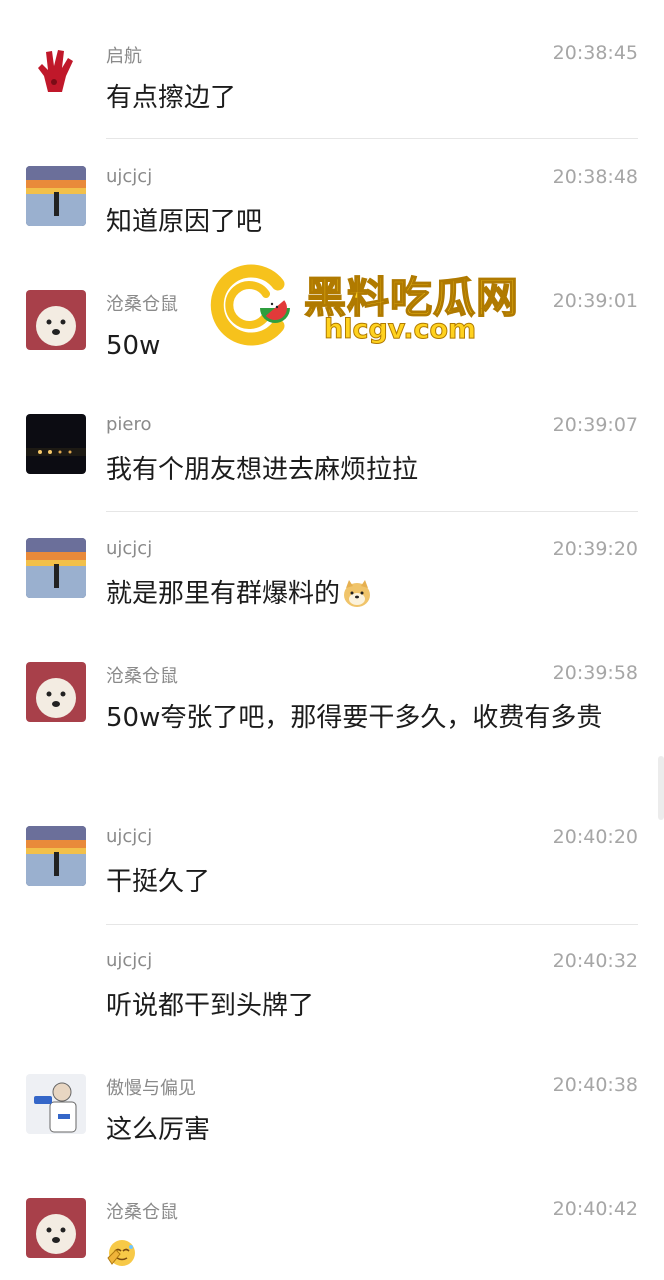  Describe the element at coordinates (595, 301) in the screenshot. I see `message-time: 20:39:01` at that location.